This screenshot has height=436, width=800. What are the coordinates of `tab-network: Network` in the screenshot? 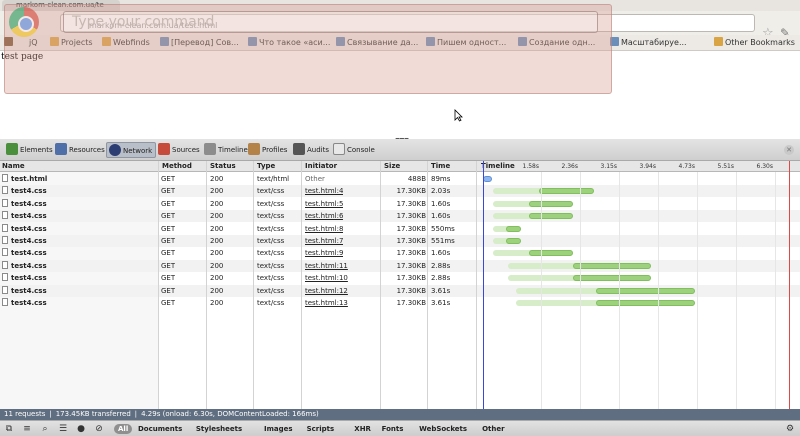 It's located at (131, 150).